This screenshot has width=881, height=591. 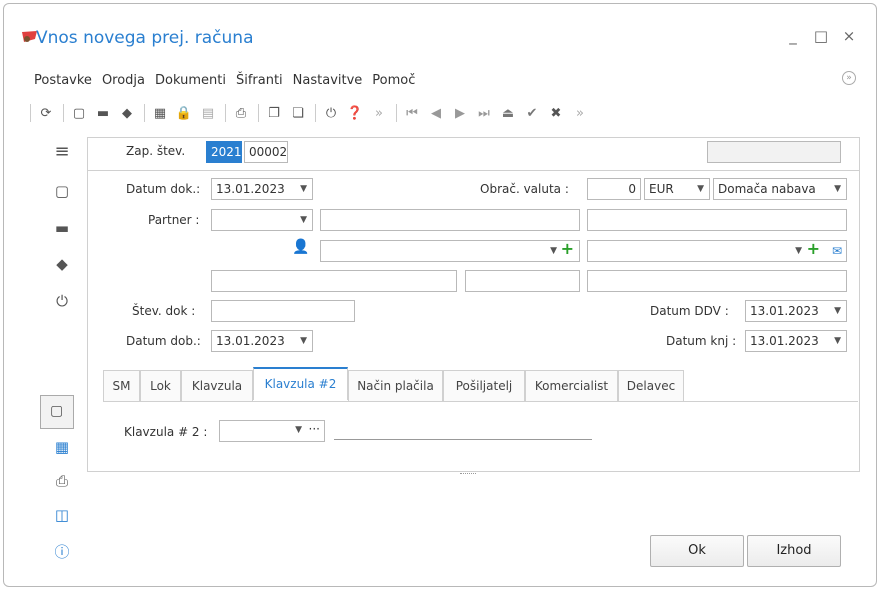 I want to click on tab-delavec: Delavec, so click(x=651, y=386).